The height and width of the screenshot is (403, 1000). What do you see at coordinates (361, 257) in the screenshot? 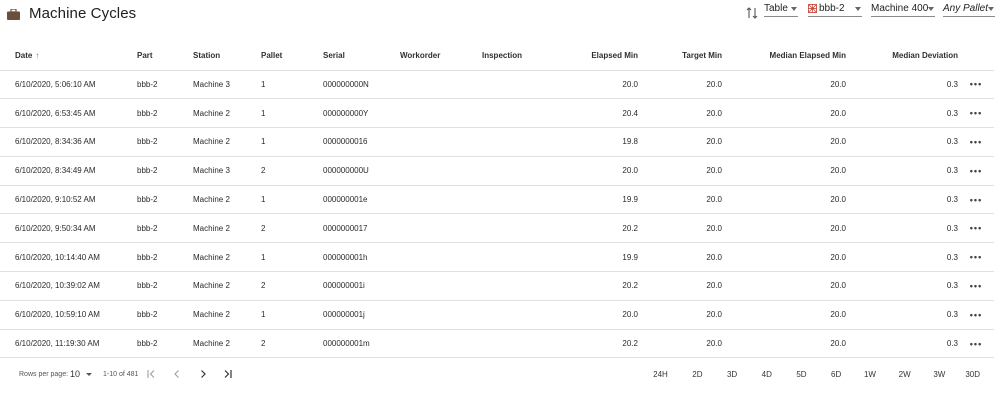
I see `cell-serial: 000000001h` at bounding box center [361, 257].